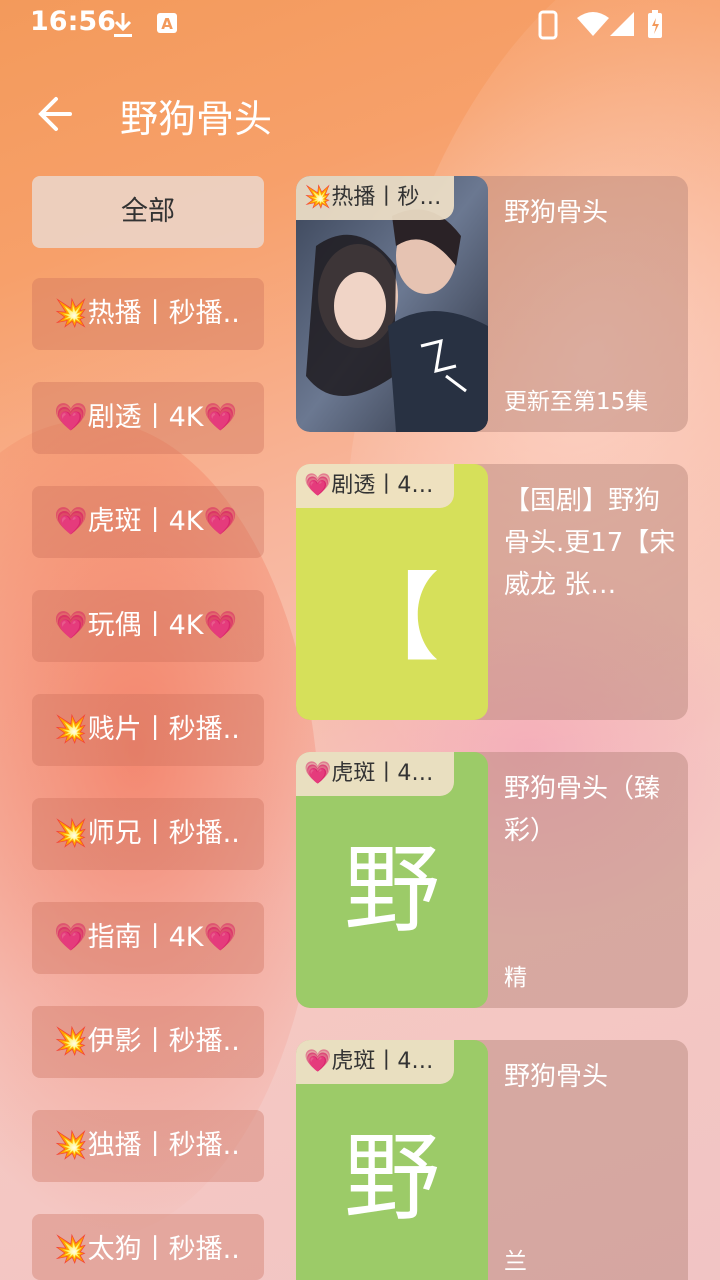 The height and width of the screenshot is (1280, 720). I want to click on sidebar-item: 💗剧透丨4K💗, so click(148, 418).